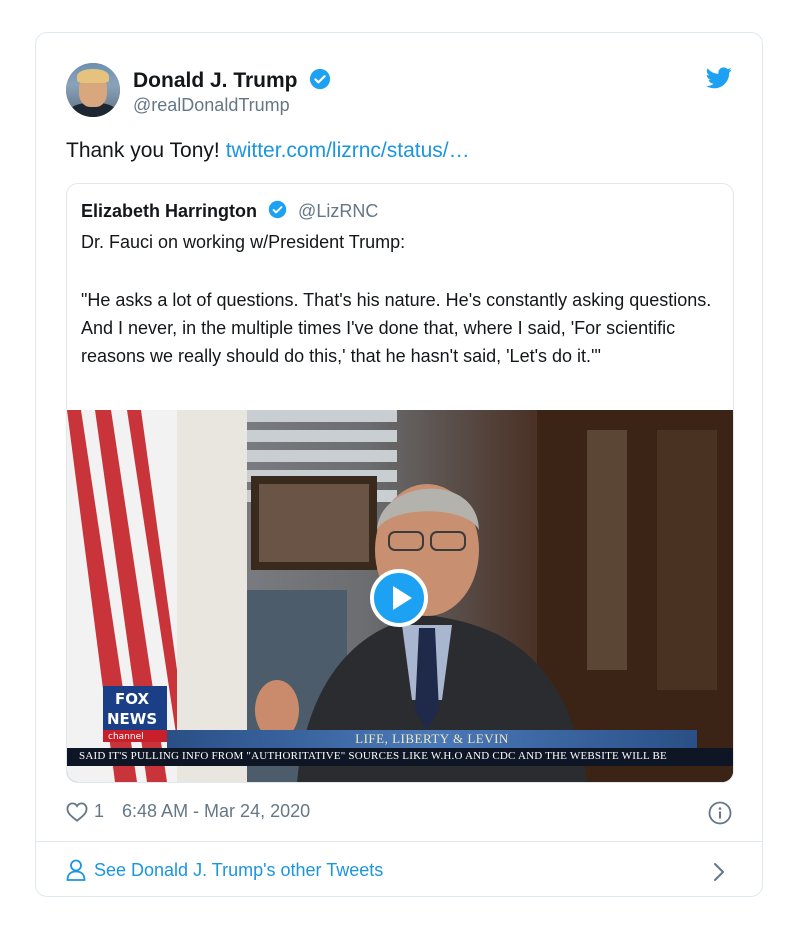 The width and height of the screenshot is (800, 934). Describe the element at coordinates (169, 211) in the screenshot. I see `quoted-author-name: Elizabeth Harrington` at that location.